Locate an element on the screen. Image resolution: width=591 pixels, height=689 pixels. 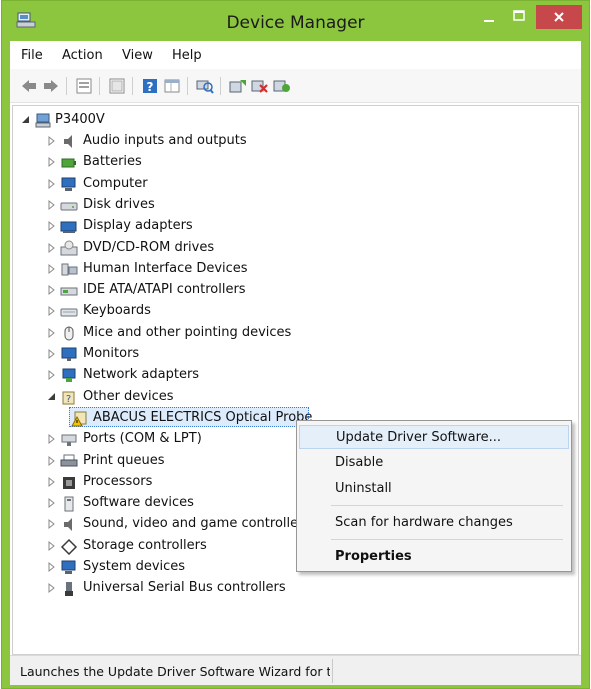
software-device-icon is located at coordinates (69, 504).